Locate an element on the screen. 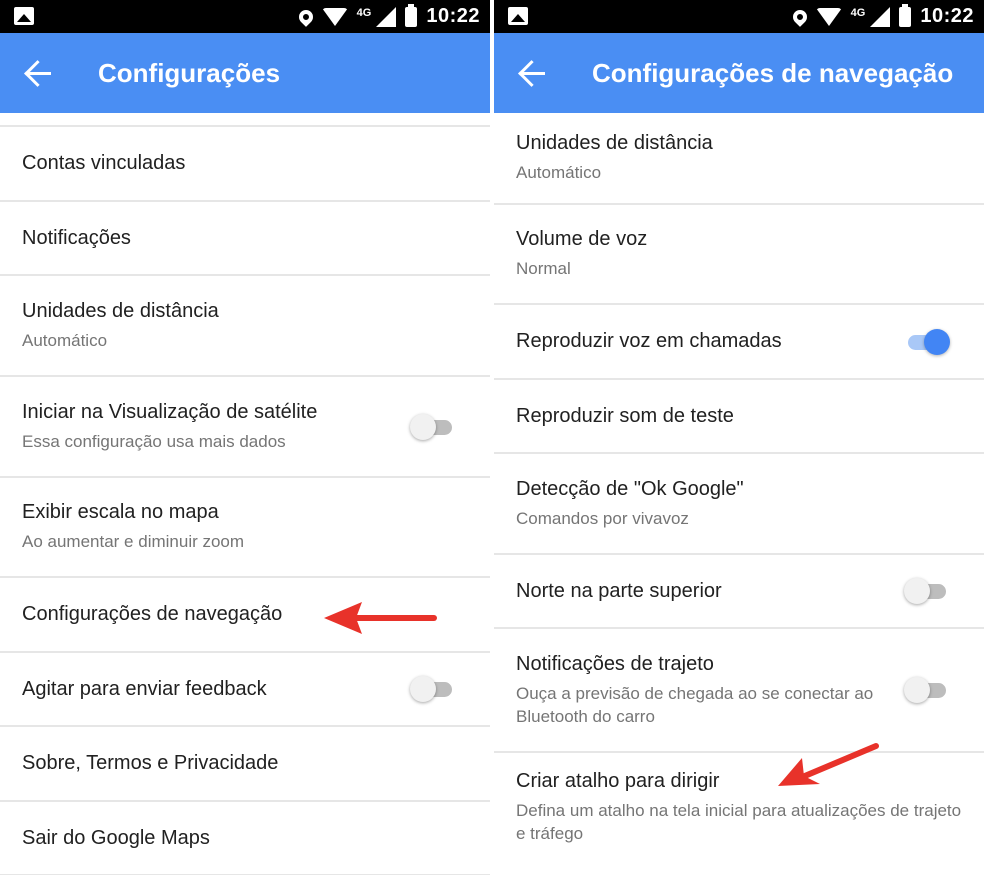 The image size is (984, 875). nav-item-voice-during-calls: Reproduzir voz em chamadas is located at coordinates (739, 342).